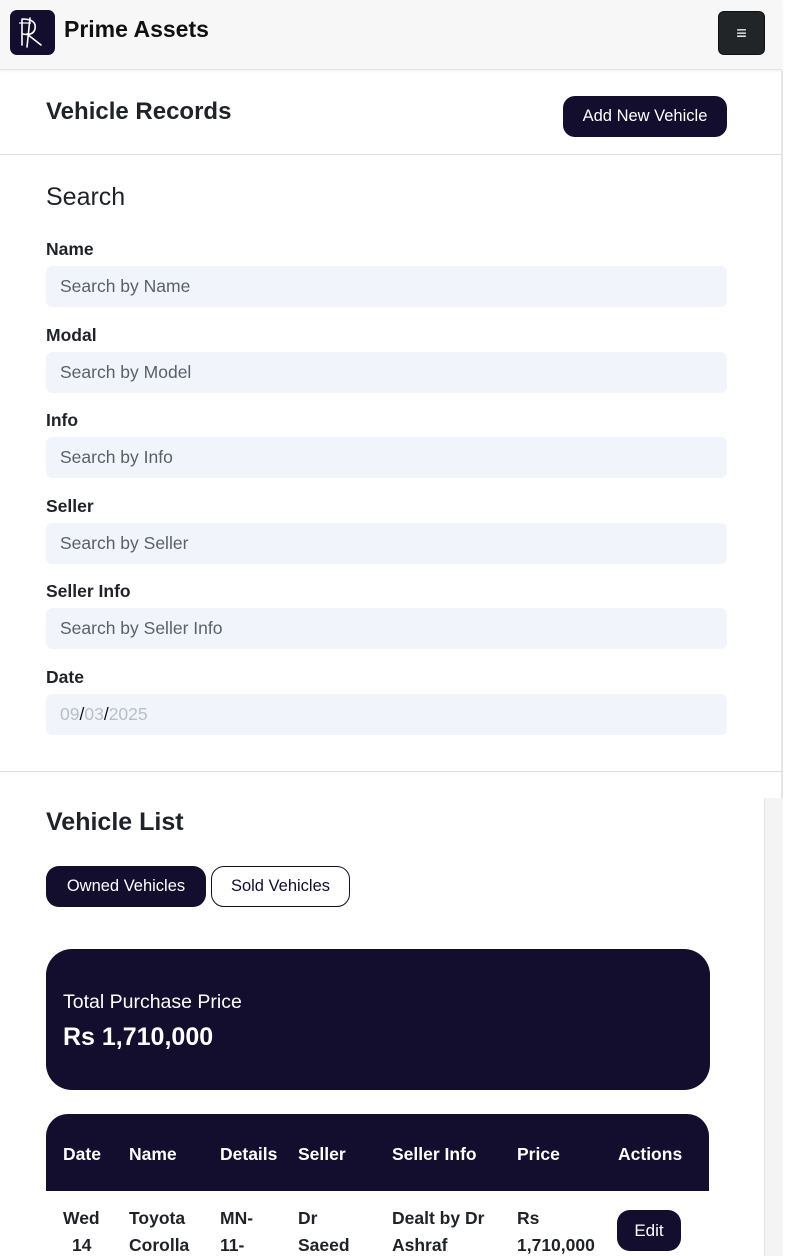  What do you see at coordinates (115, 822) in the screenshot?
I see `vehicle-list-title: Vehicle List` at bounding box center [115, 822].